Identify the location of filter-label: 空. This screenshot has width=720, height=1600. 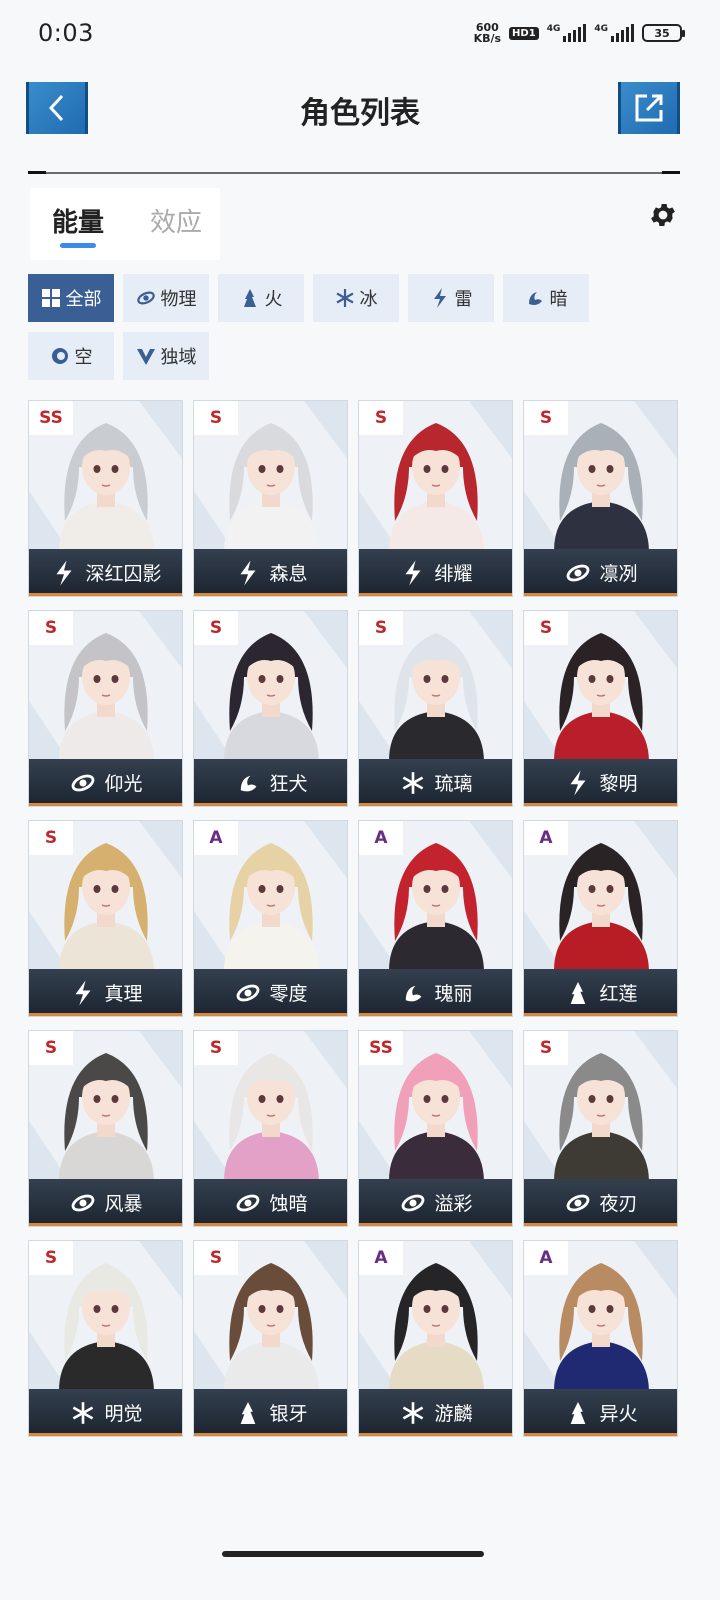
(83, 357).